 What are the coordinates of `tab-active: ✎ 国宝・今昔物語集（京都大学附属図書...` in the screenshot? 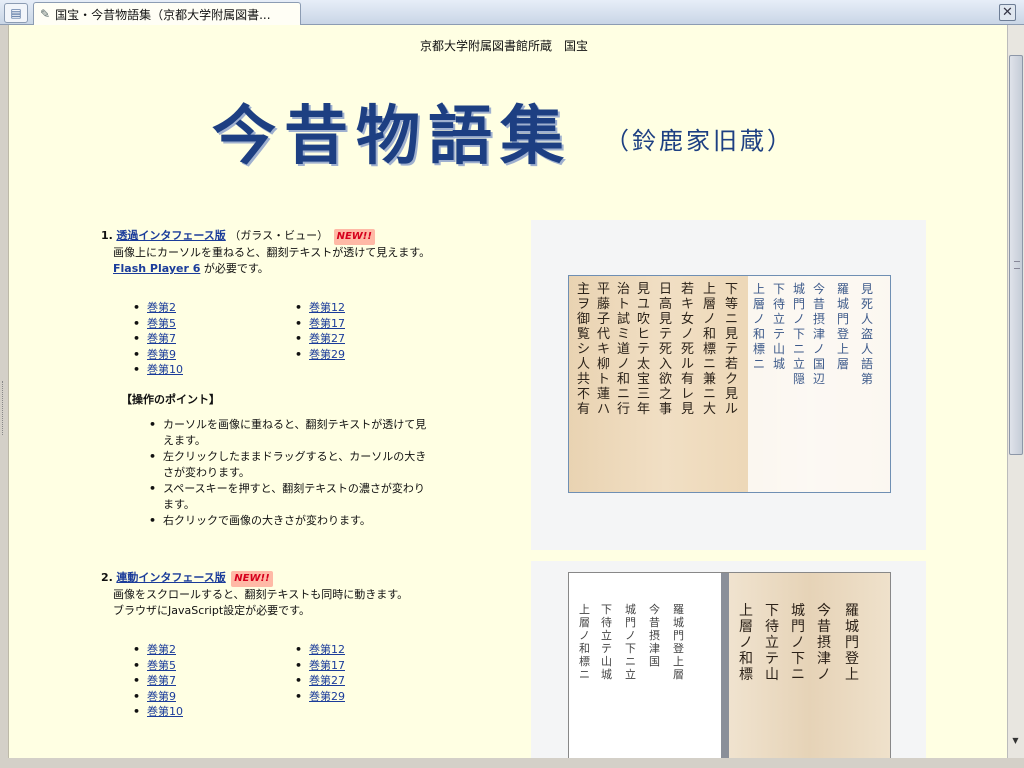 It's located at (167, 13).